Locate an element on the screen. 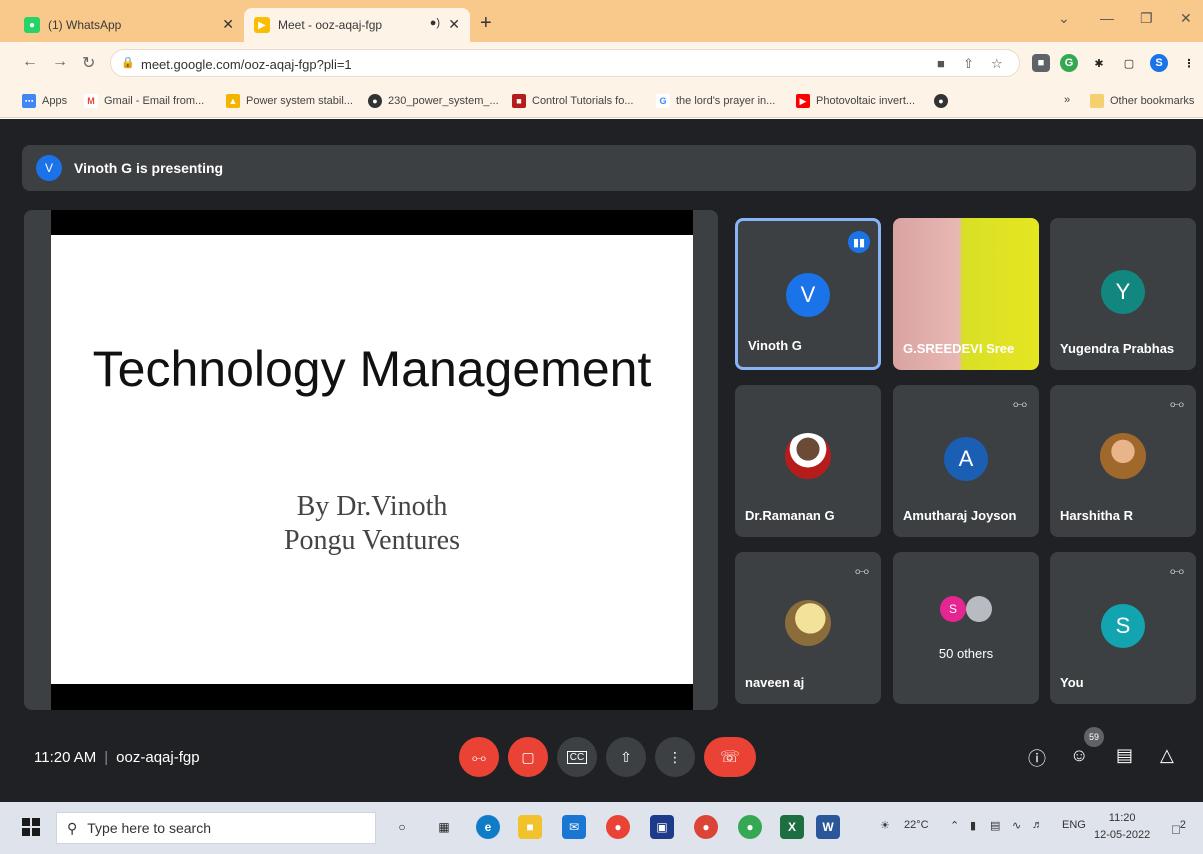  search-placeholder: Type here to search is located at coordinates (149, 828).